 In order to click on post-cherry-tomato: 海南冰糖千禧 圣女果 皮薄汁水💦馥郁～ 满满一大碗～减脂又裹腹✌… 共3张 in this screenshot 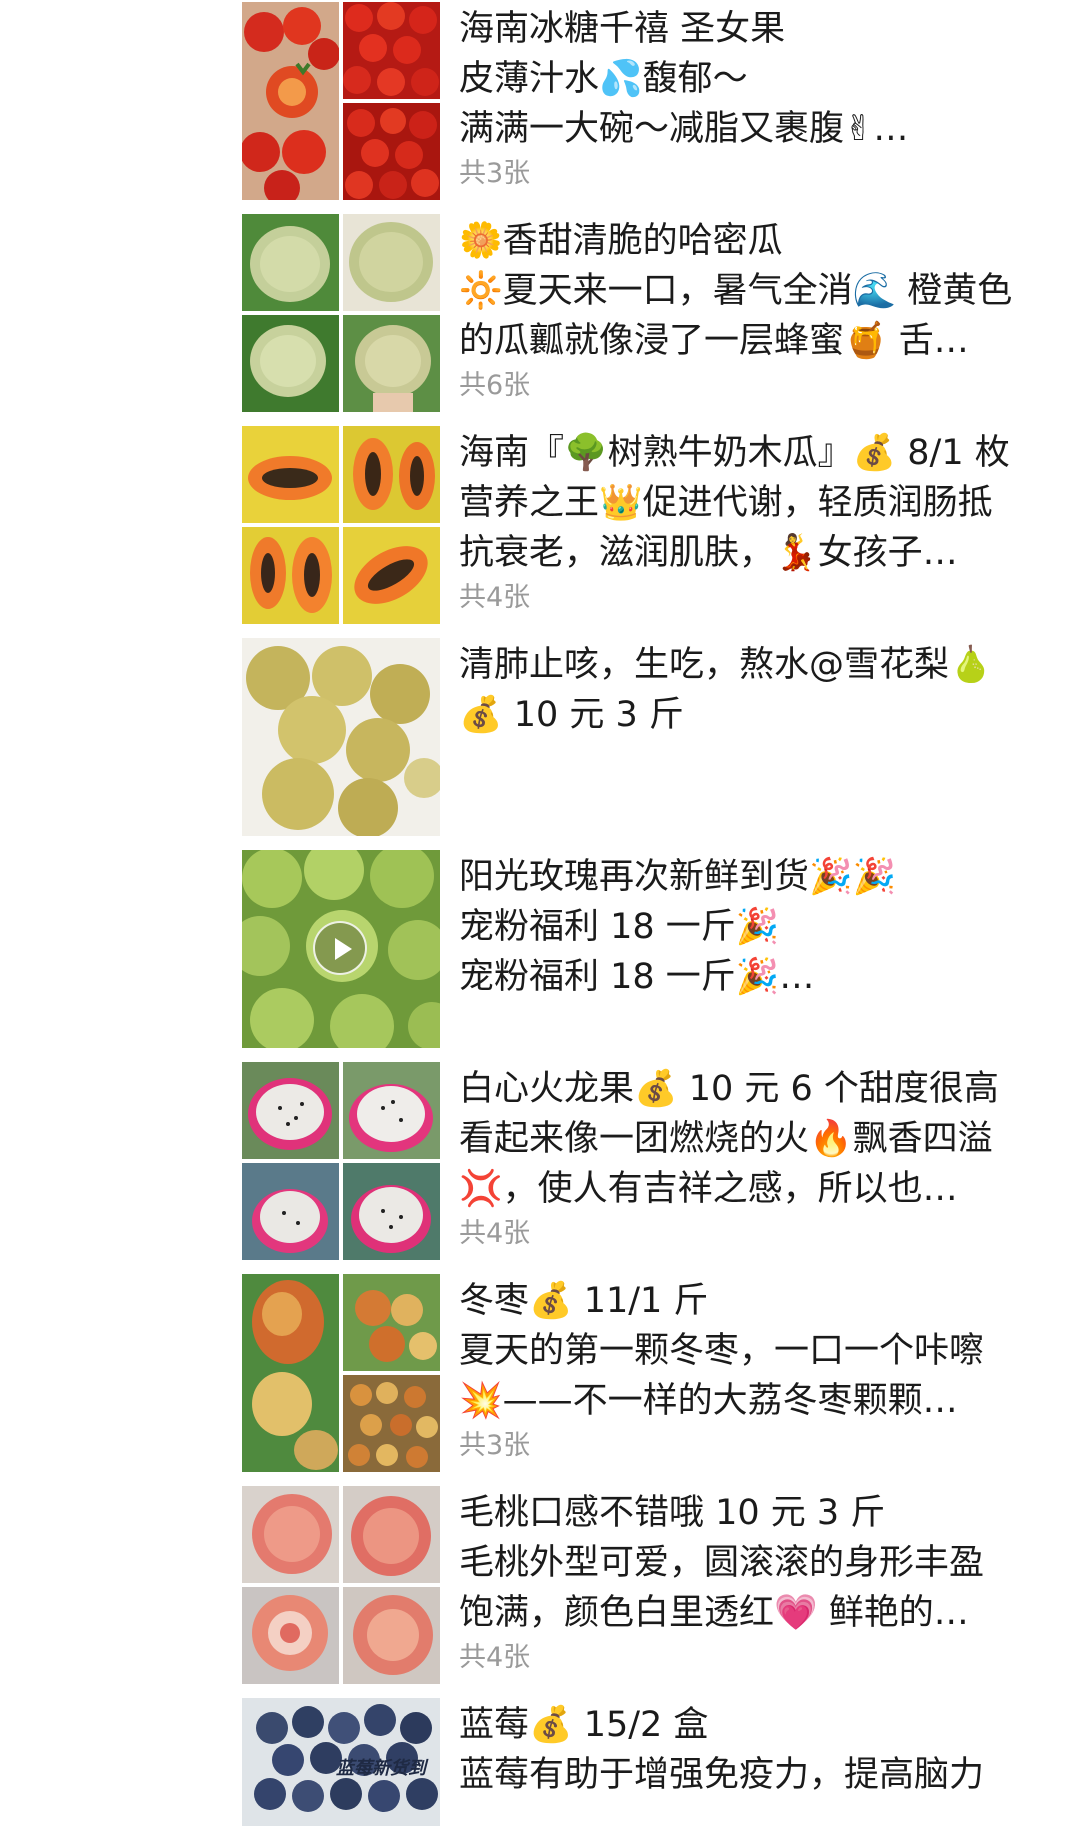, I will do `click(642, 102)`.